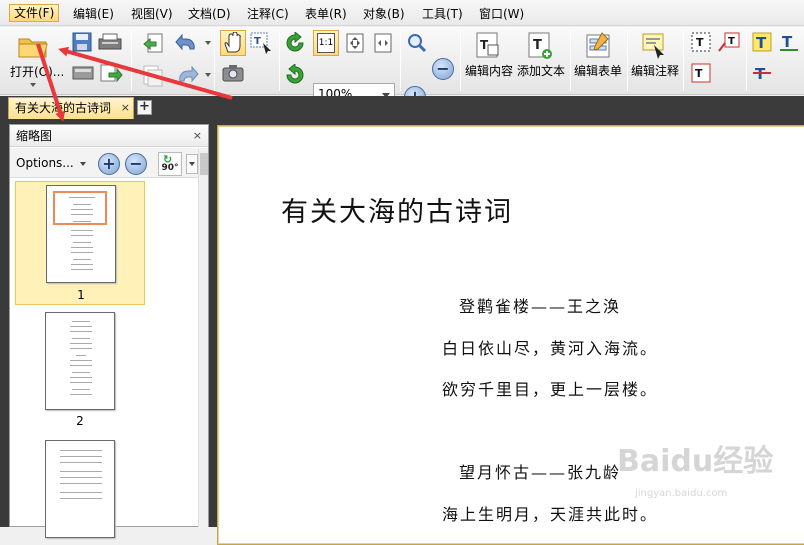 Image resolution: width=804 pixels, height=545 pixels. I want to click on thumbnail-page-2: 2, so click(80, 372).